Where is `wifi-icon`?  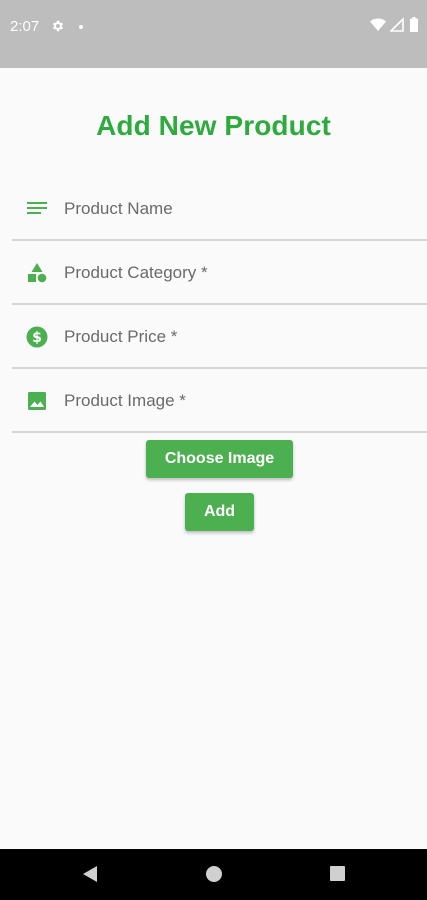 wifi-icon is located at coordinates (378, 24).